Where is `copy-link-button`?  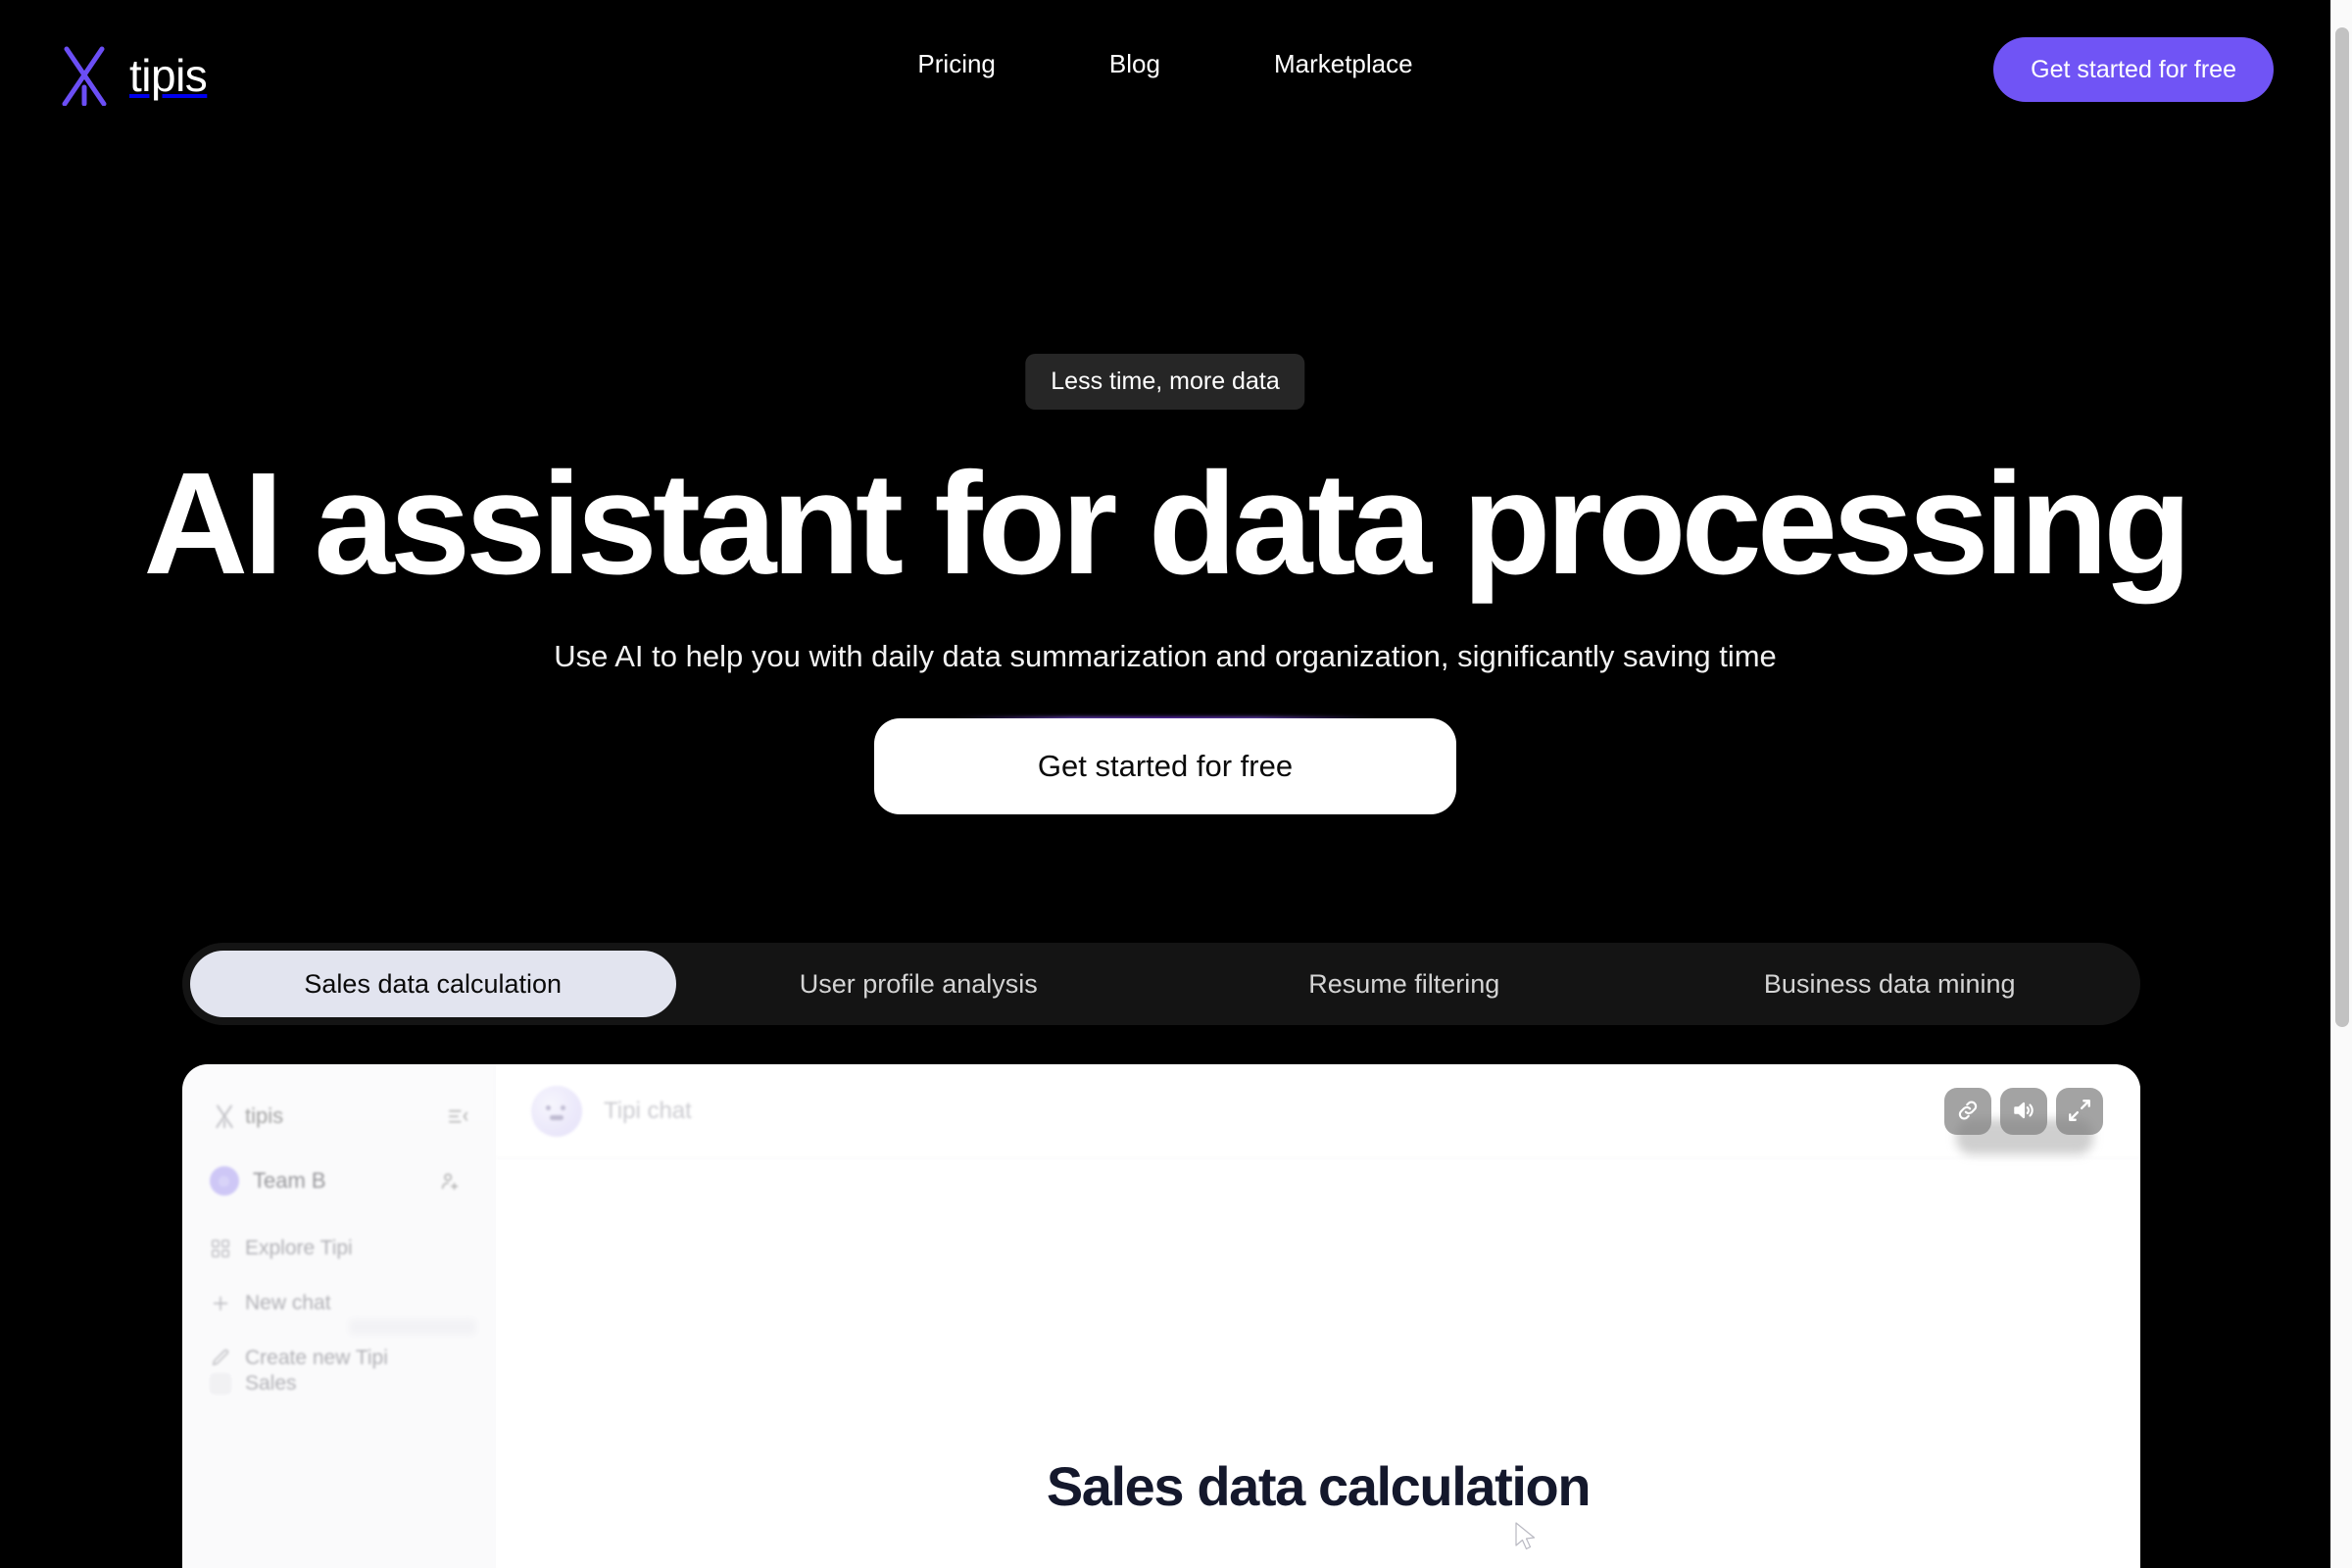
copy-link-button is located at coordinates (1967, 1111).